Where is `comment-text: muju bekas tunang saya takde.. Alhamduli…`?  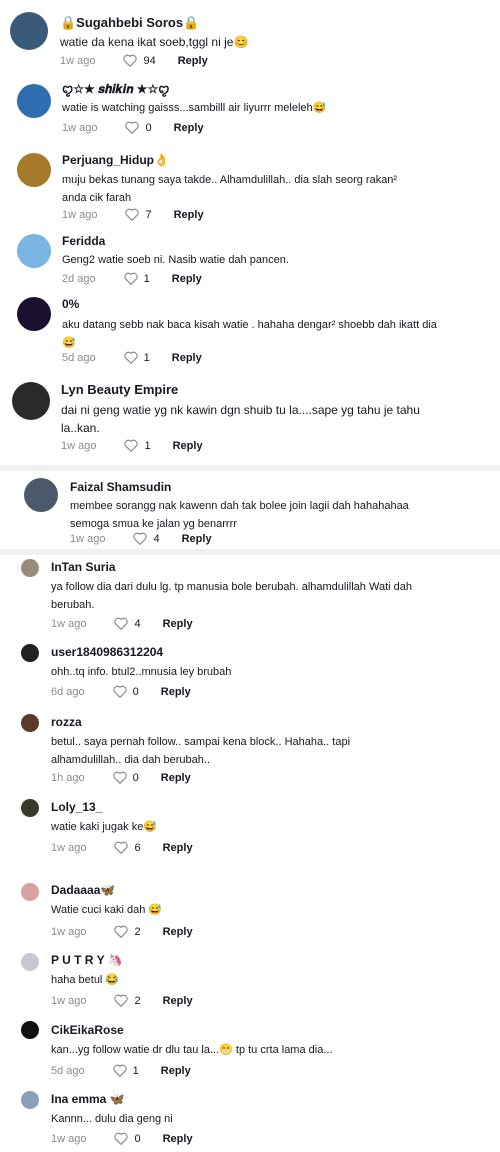
comment-text: muju bekas tunang saya takde.. Alhamduli… is located at coordinates (230, 189).